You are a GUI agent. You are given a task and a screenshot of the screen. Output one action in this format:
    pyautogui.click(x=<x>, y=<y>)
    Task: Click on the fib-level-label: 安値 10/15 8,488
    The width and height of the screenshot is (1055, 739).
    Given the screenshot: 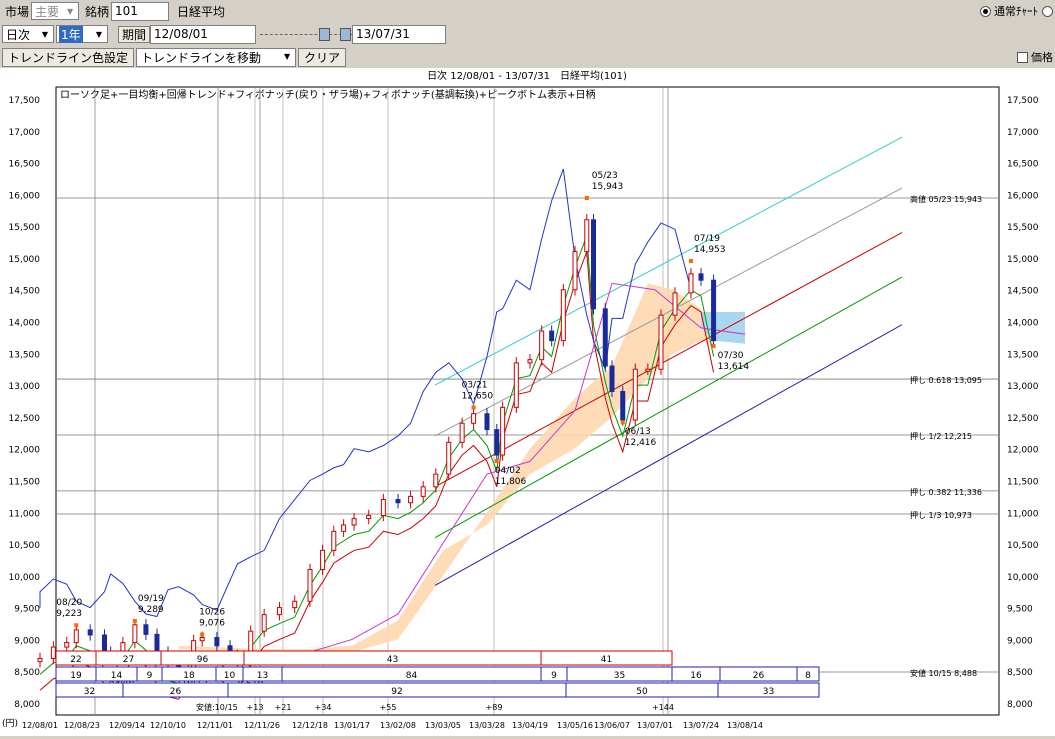 What is the action you would take?
    pyautogui.click(x=943, y=673)
    